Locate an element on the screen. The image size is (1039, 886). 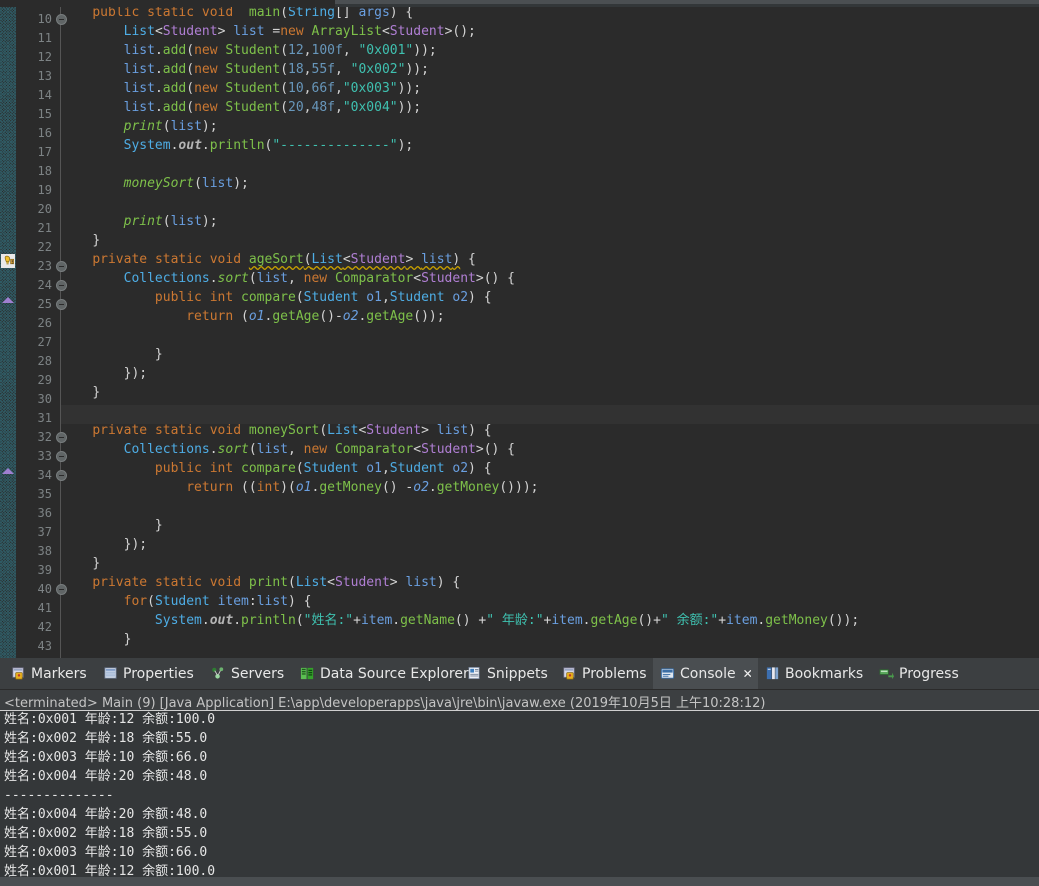
gutter-marker-icons is located at coordinates (8, 332).